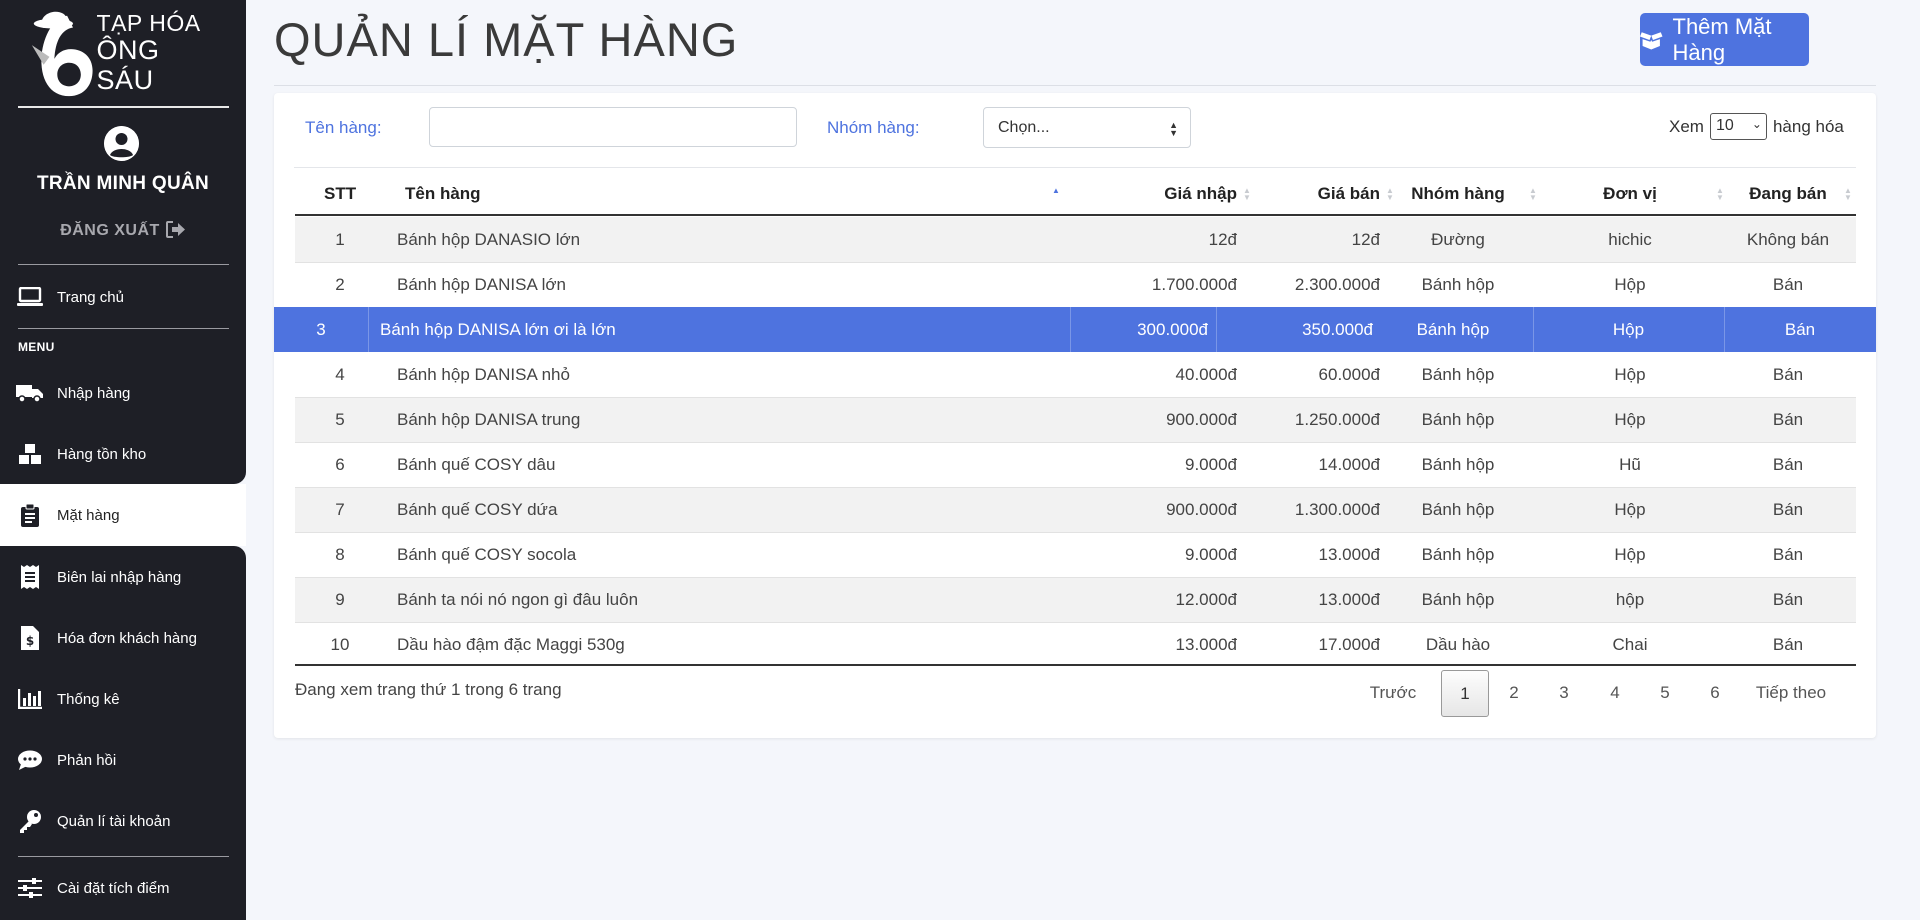 The width and height of the screenshot is (1920, 920). What do you see at coordinates (340, 599) in the screenshot?
I see `cell-stt: 9` at bounding box center [340, 599].